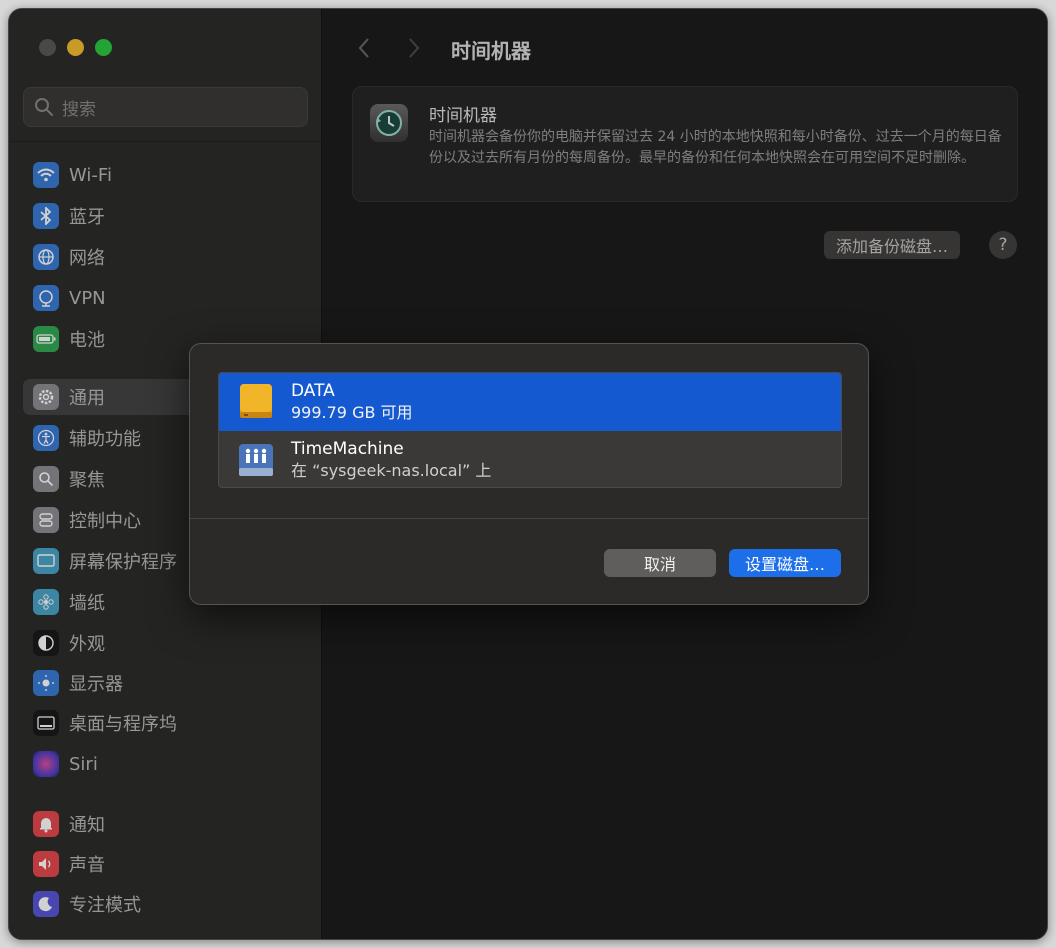  I want to click on disk-row-data: DATA 999.79 GB 可用, so click(530, 402).